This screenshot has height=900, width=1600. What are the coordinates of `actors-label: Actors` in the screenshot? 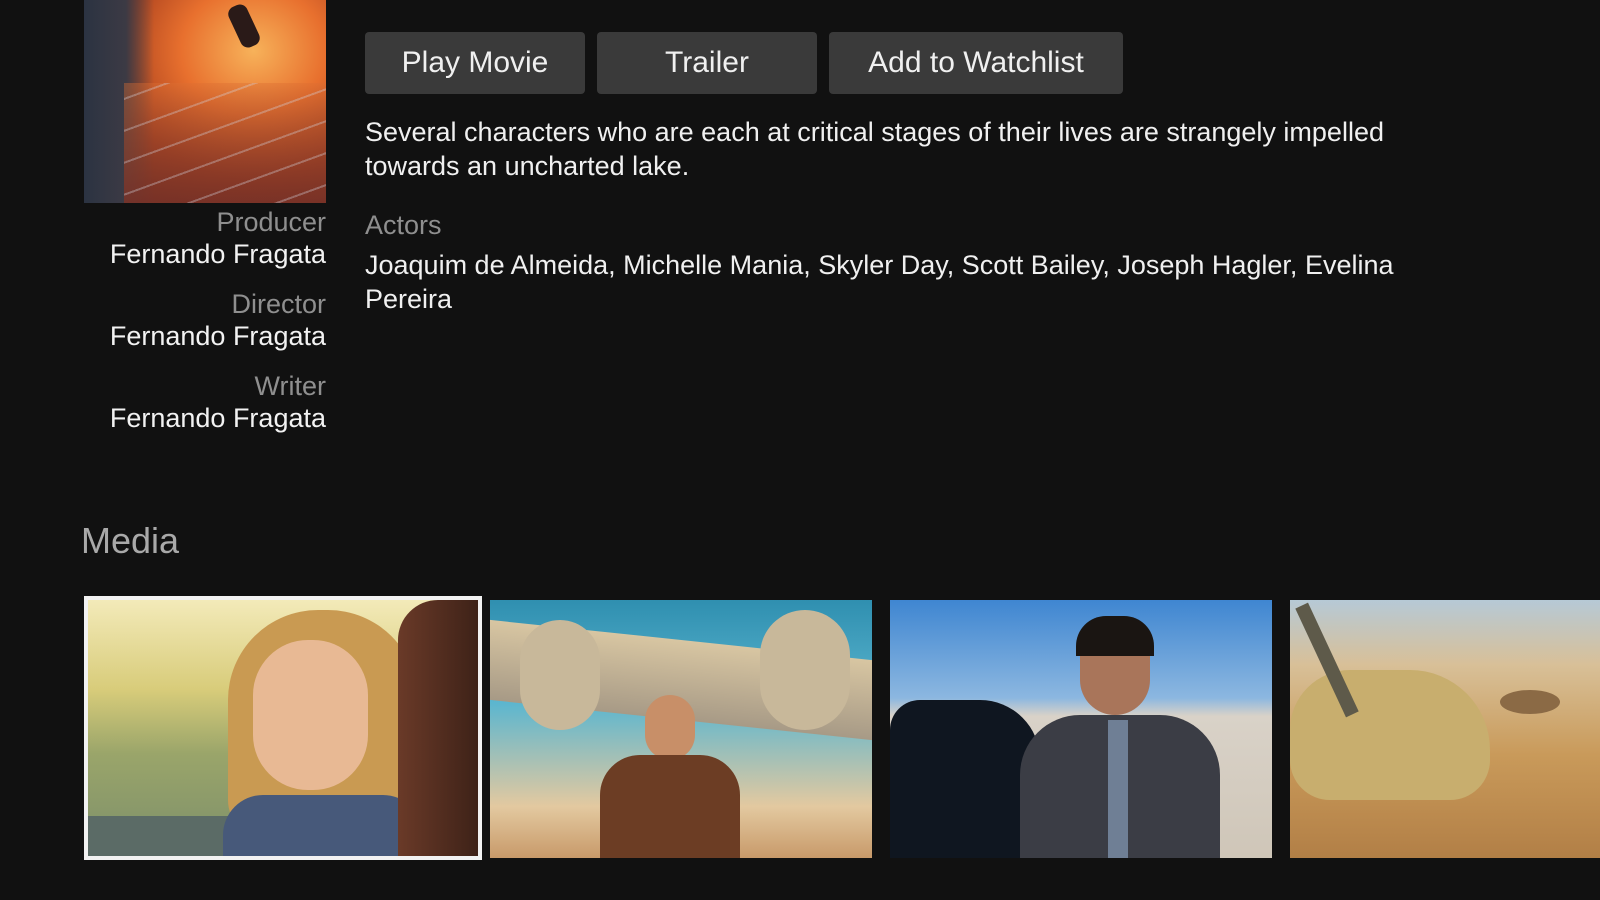 It's located at (403, 225).